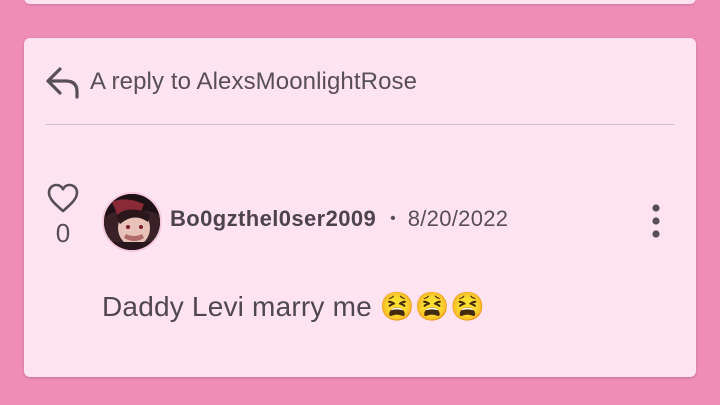 This screenshot has width=720, height=405. What do you see at coordinates (62, 83) in the screenshot?
I see `reply-arrow-icon` at bounding box center [62, 83].